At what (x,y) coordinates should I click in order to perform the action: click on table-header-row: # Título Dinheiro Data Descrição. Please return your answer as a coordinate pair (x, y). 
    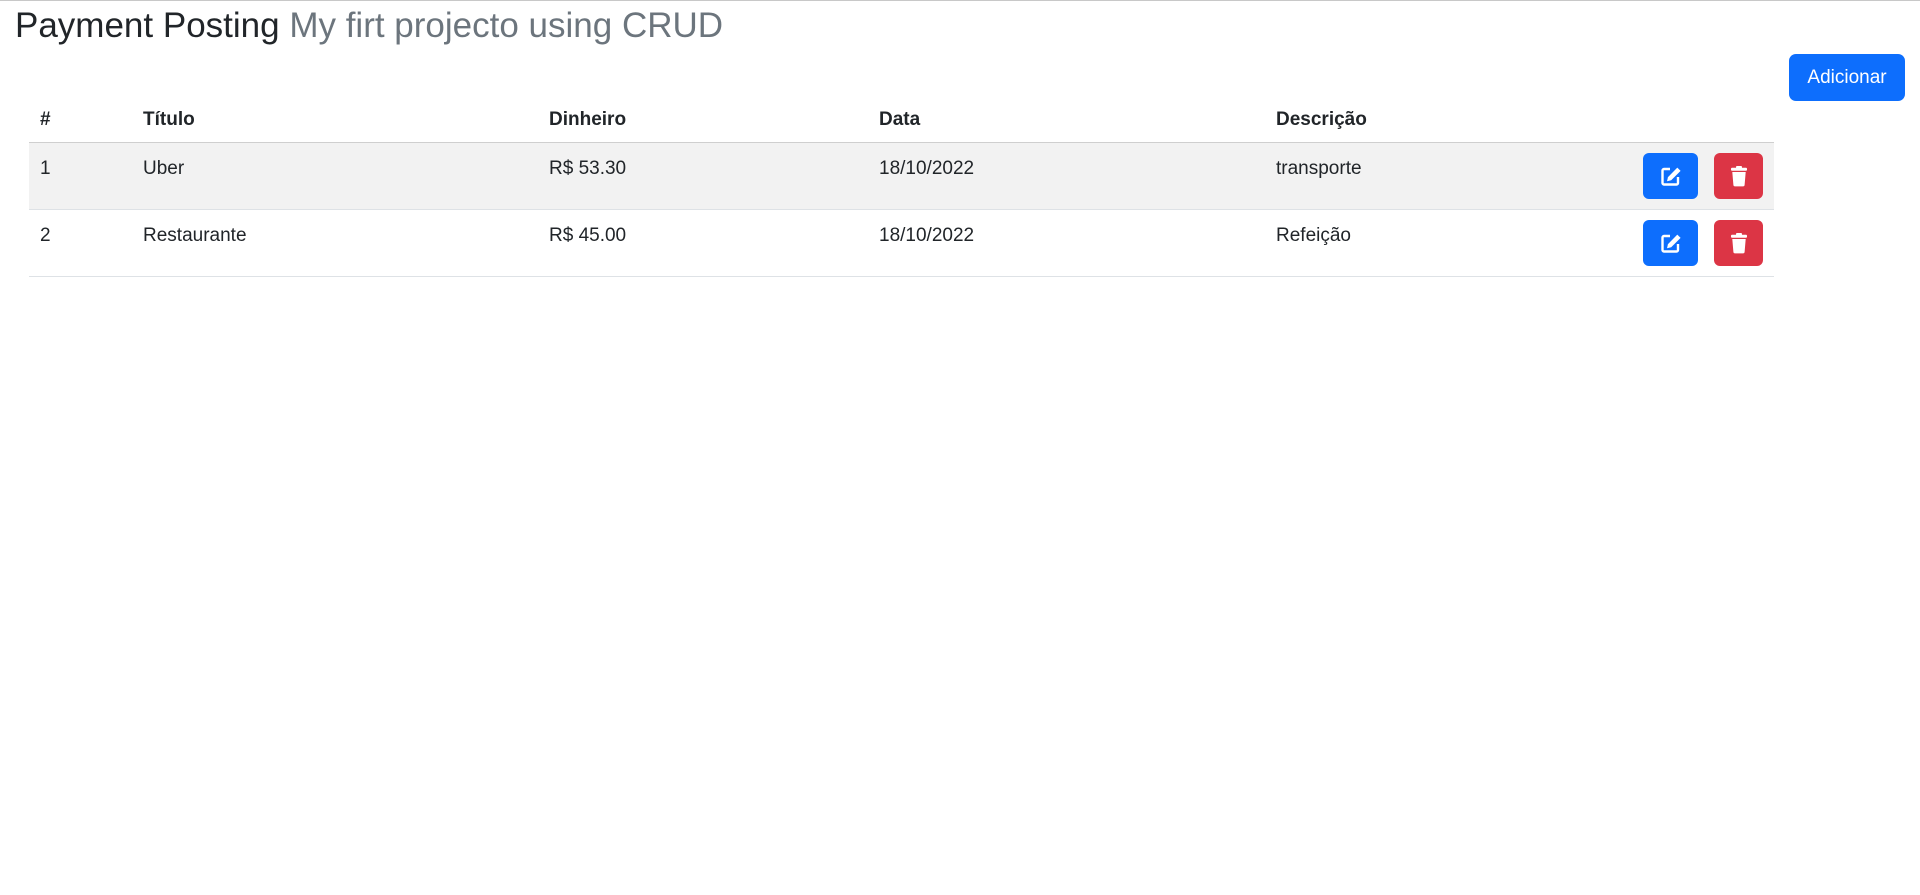
    Looking at the image, I should click on (901, 120).